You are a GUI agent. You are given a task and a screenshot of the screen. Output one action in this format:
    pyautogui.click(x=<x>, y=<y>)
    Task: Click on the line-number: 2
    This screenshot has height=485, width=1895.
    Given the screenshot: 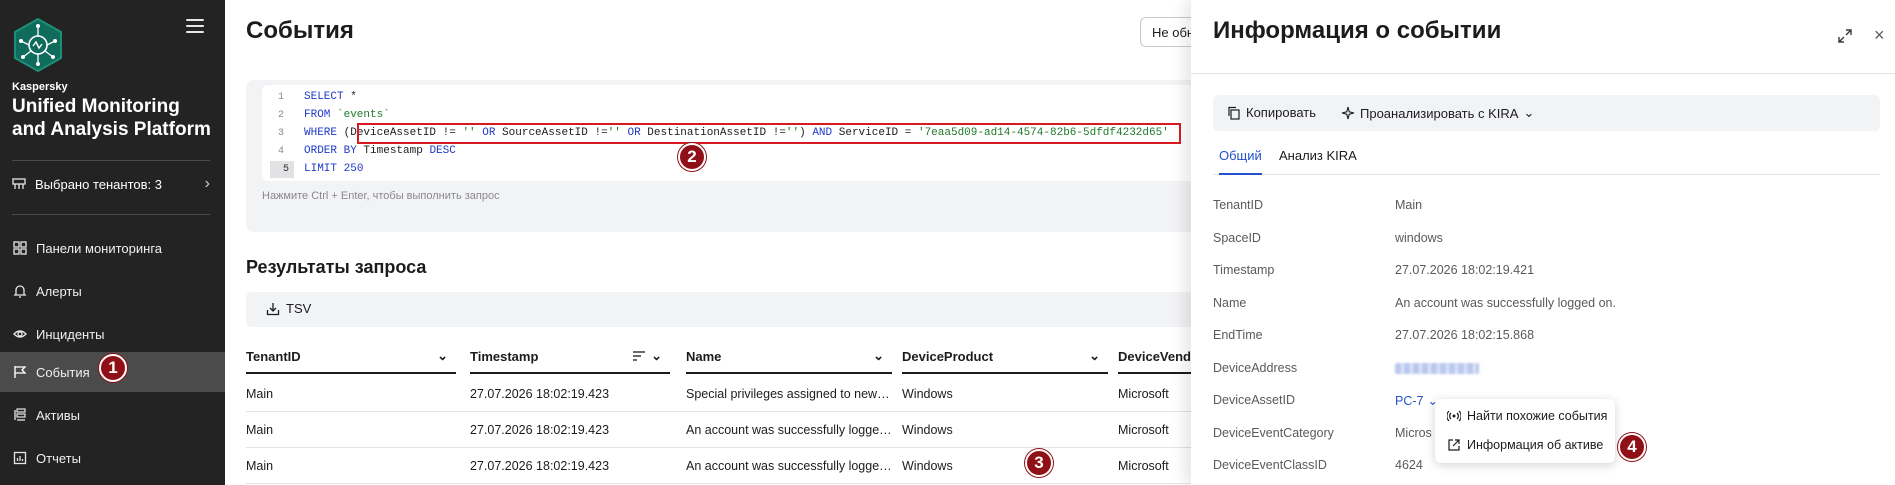 What is the action you would take?
    pyautogui.click(x=280, y=115)
    